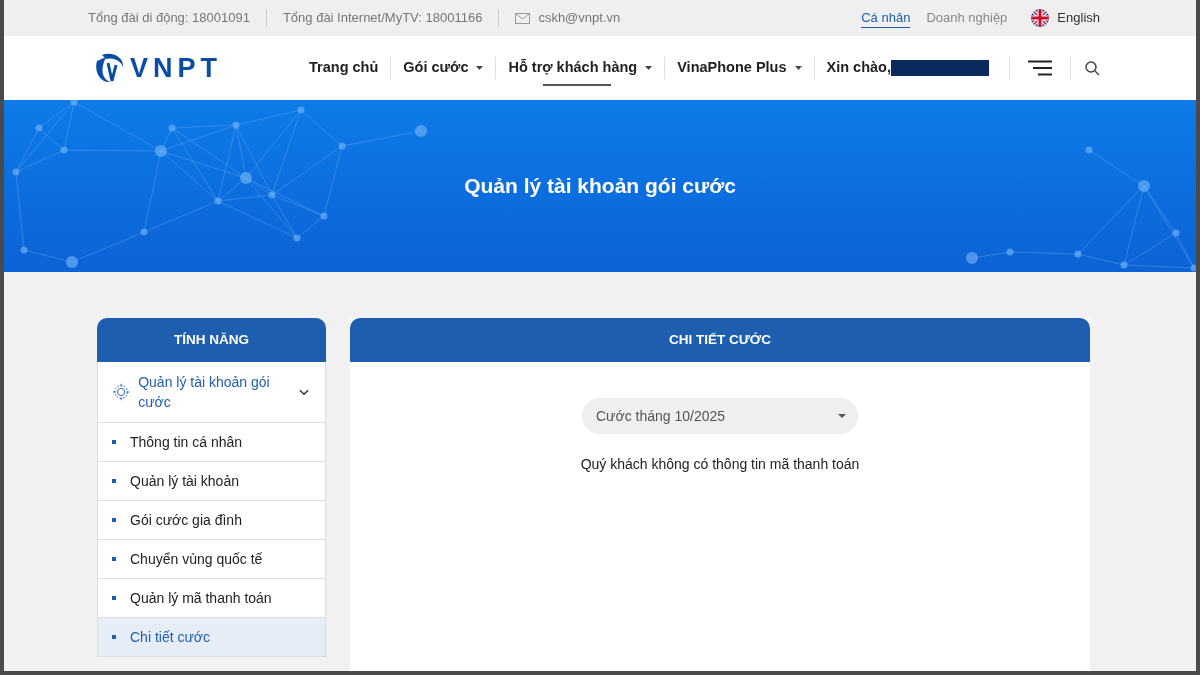  What do you see at coordinates (344, 68) in the screenshot?
I see `nav-link: Trang chủ` at bounding box center [344, 68].